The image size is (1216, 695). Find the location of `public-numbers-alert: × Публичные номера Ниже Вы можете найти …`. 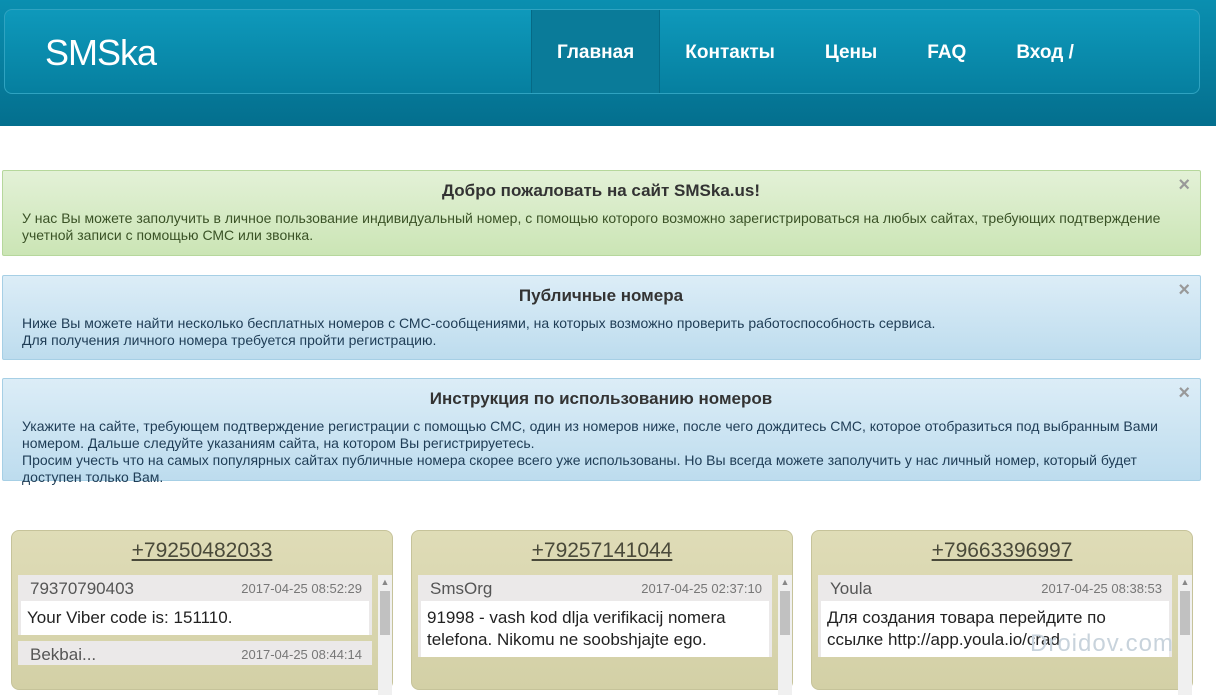

public-numbers-alert: × Публичные номера Ниже Вы можете найти … is located at coordinates (601, 317).